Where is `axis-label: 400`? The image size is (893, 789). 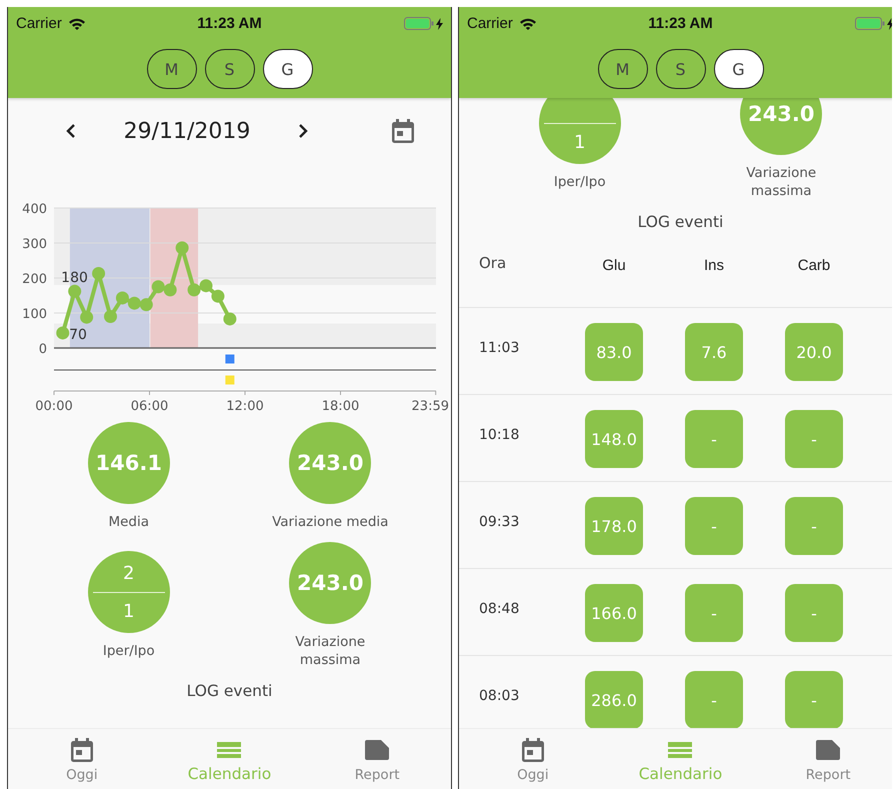
axis-label: 400 is located at coordinates (34, 209).